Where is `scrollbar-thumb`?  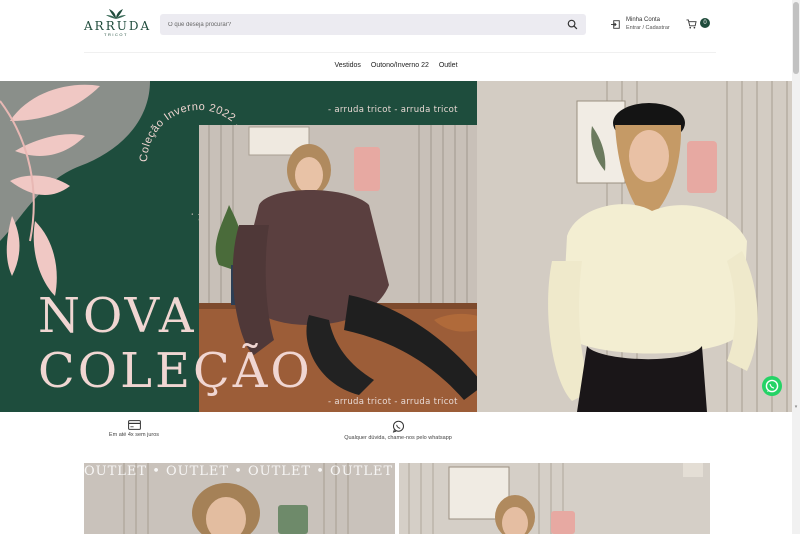
scrollbar-thumb is located at coordinates (796, 38).